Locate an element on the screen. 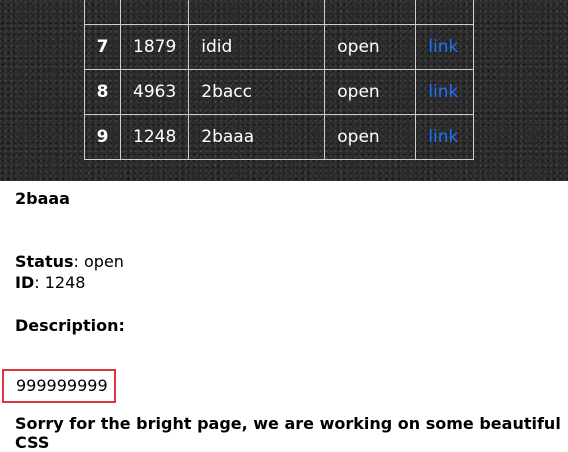  project-id-cell: 4963 is located at coordinates (154, 92).